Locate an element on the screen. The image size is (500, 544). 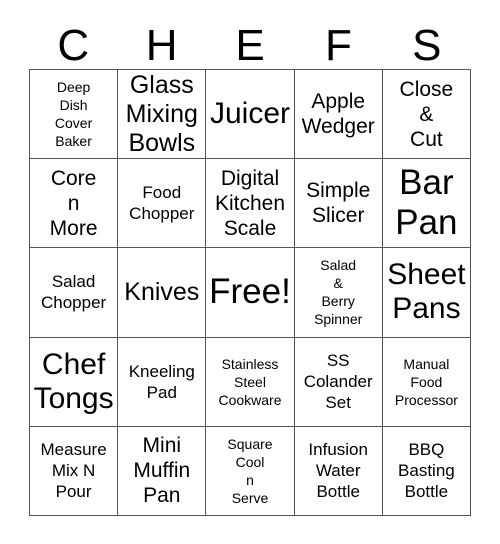
bingo-cell-label: Square Cool n Serve is located at coordinates (250, 470).